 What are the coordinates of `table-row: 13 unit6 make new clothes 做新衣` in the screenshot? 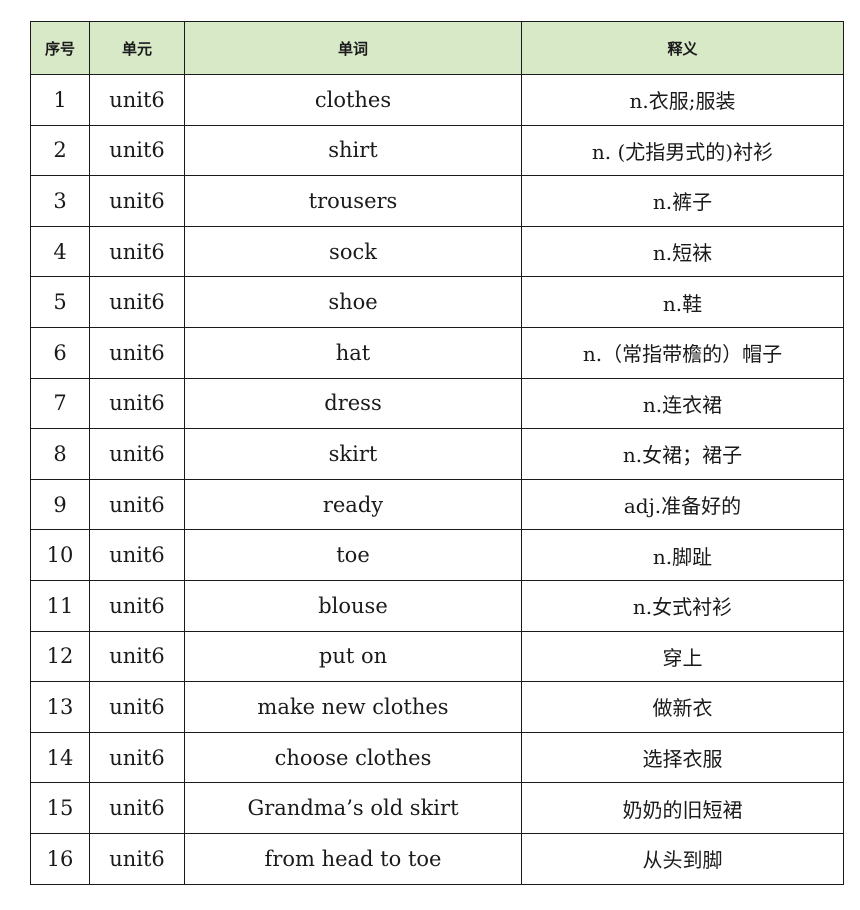 It's located at (437, 707).